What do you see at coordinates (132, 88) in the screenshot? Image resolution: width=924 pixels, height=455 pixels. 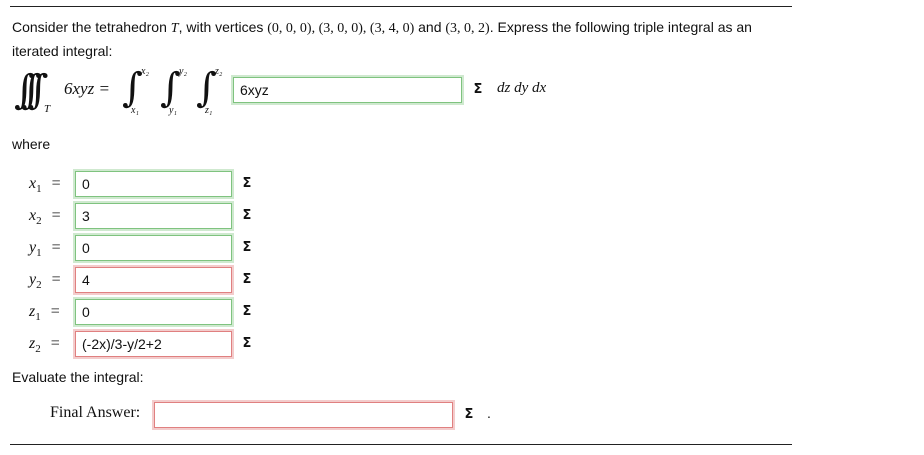 I see `integral-x-symbol: ∫` at bounding box center [132, 88].